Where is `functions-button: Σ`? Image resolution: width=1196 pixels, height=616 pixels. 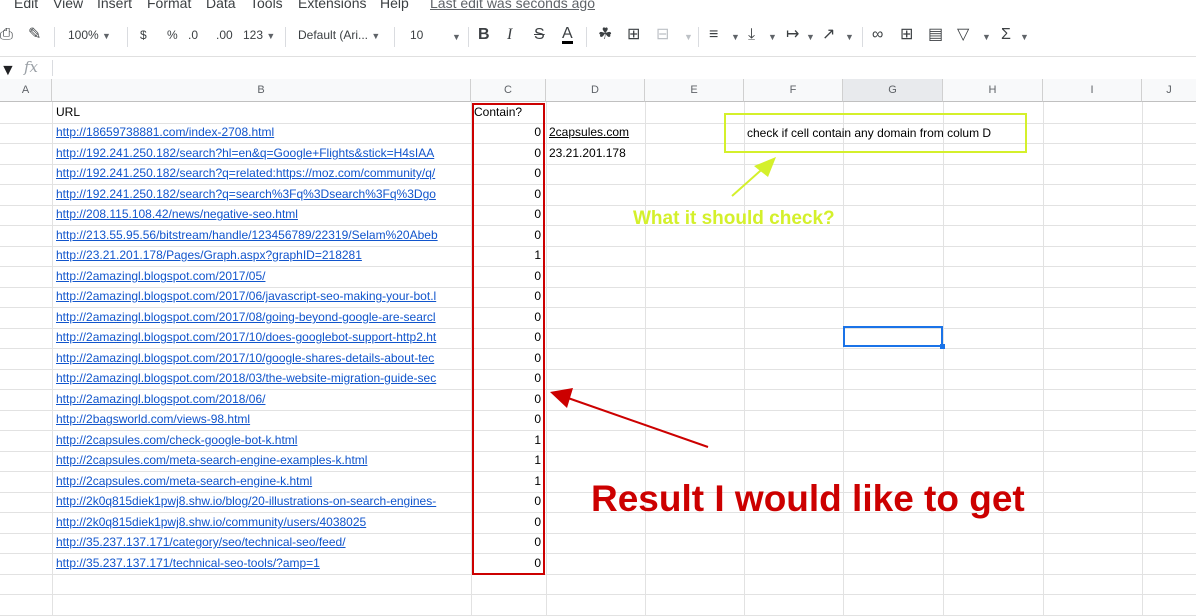 functions-button: Σ is located at coordinates (1006, 35).